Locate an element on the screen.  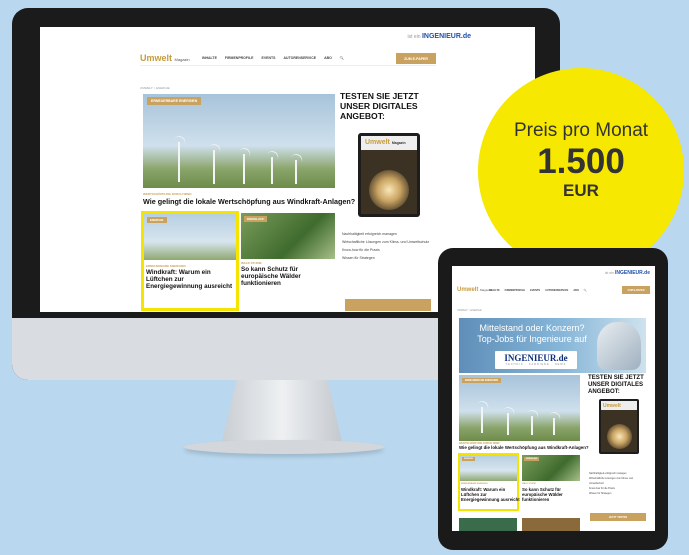
ingenieur-logo-text: INGENIEUR.de is located at coordinates (536, 358).